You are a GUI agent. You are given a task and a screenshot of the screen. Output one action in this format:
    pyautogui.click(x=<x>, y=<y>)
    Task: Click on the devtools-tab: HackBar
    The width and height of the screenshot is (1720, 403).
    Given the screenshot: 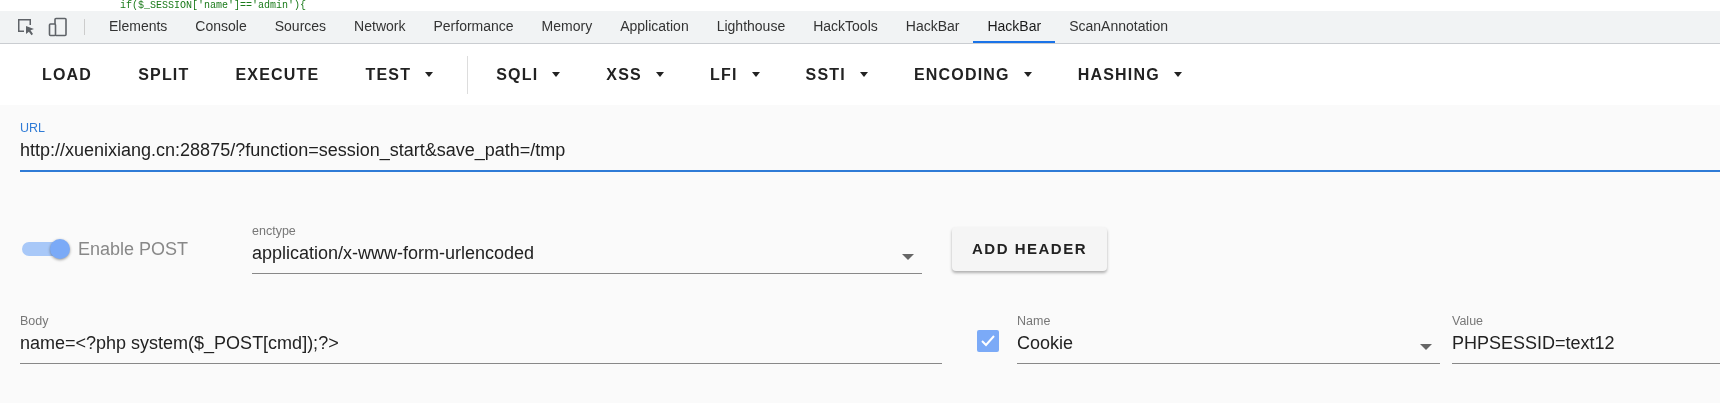 What is the action you would take?
    pyautogui.click(x=932, y=27)
    